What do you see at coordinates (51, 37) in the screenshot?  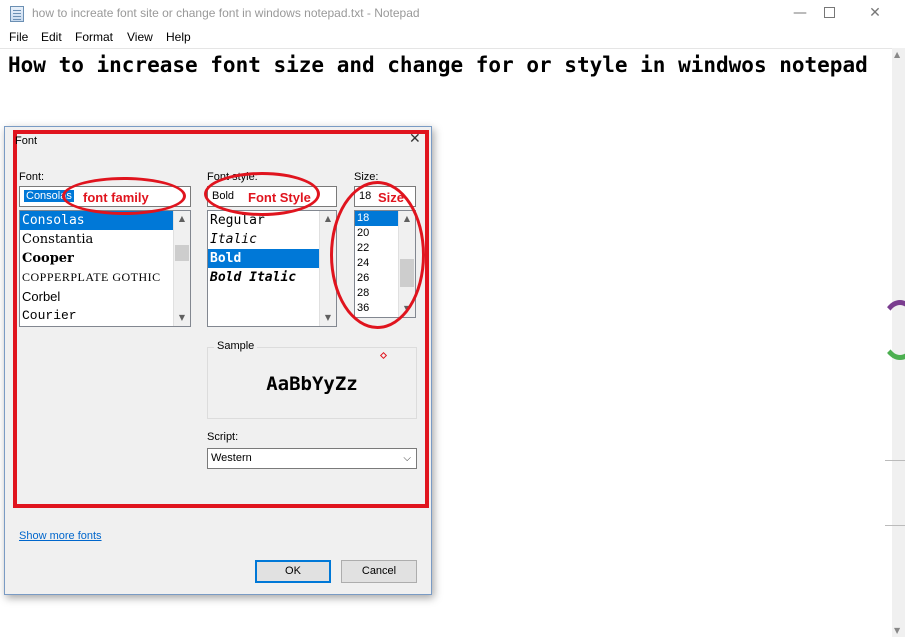 I see `menu-edit: Edit` at bounding box center [51, 37].